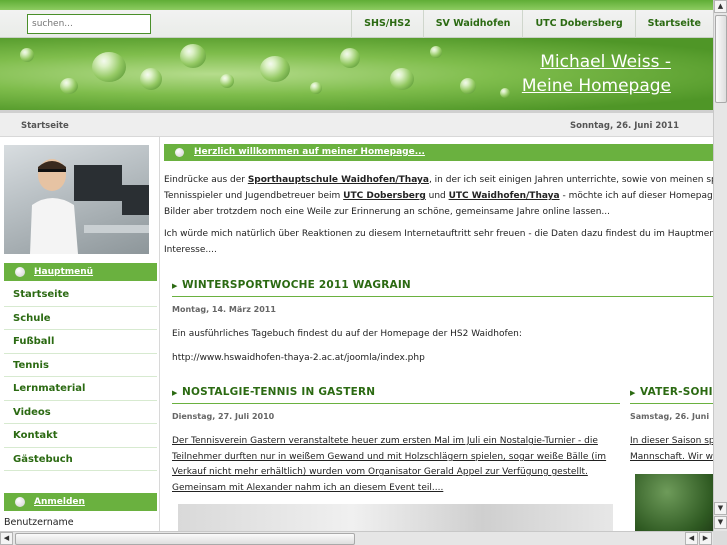 The width and height of the screenshot is (727, 545). I want to click on site-title: Michael Weiss - Meine Homepage, so click(596, 74).